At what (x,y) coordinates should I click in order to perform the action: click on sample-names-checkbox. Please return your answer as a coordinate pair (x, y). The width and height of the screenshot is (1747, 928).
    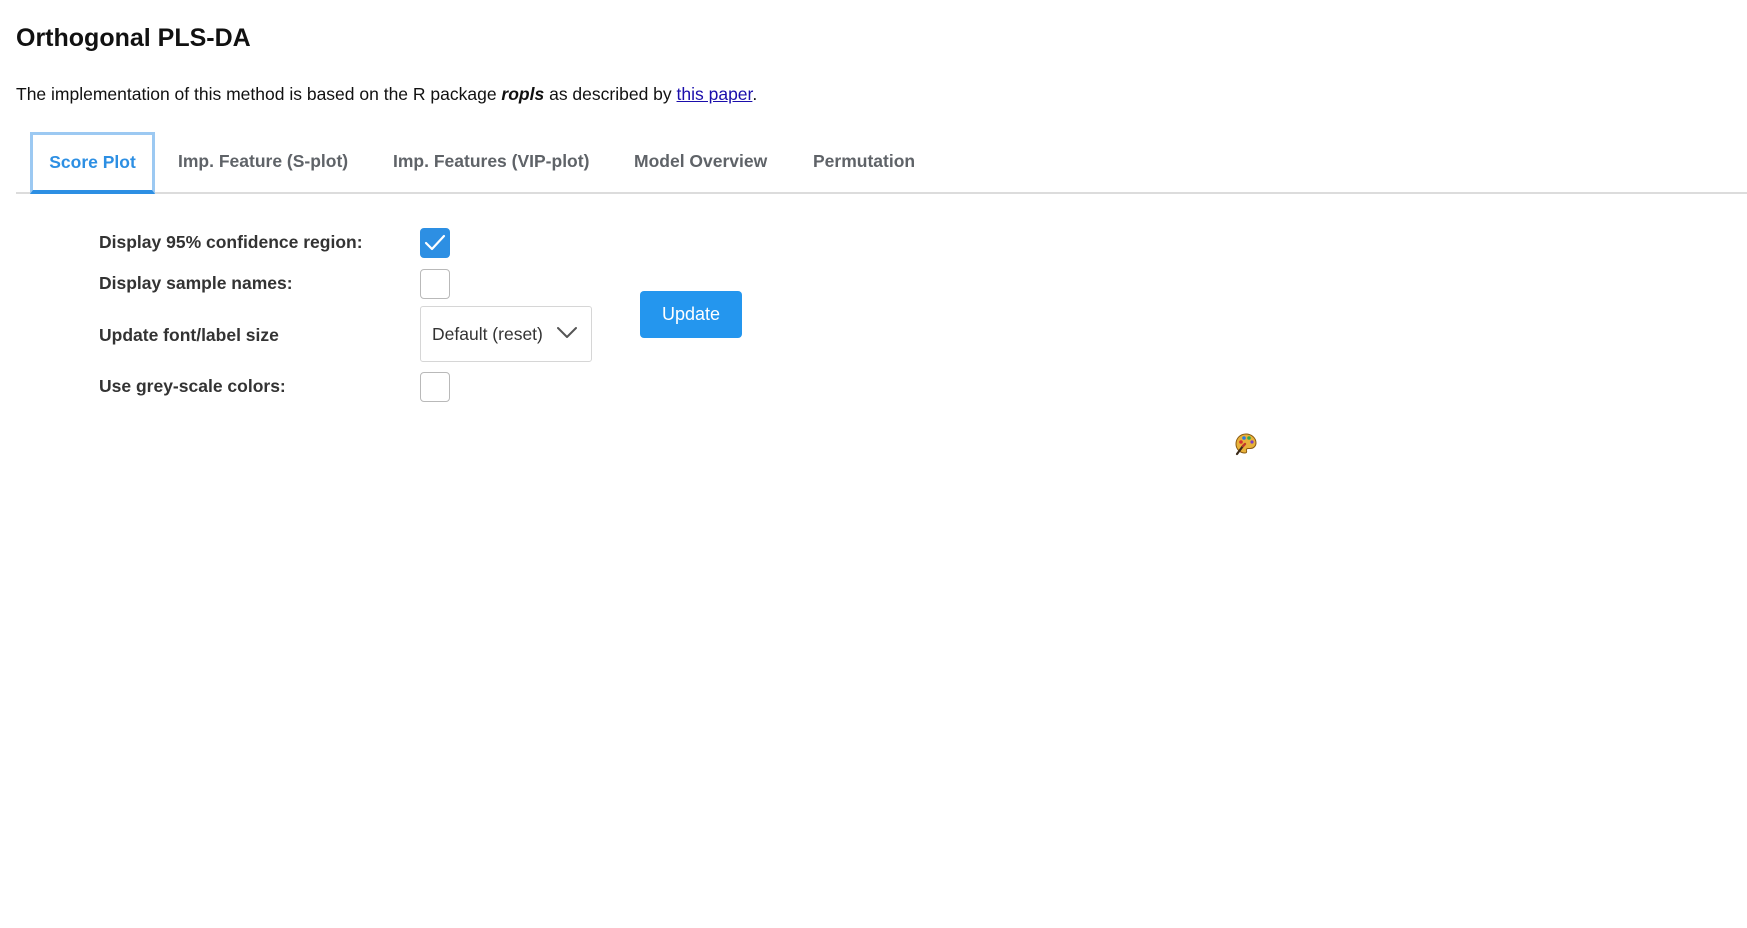
    Looking at the image, I should click on (435, 284).